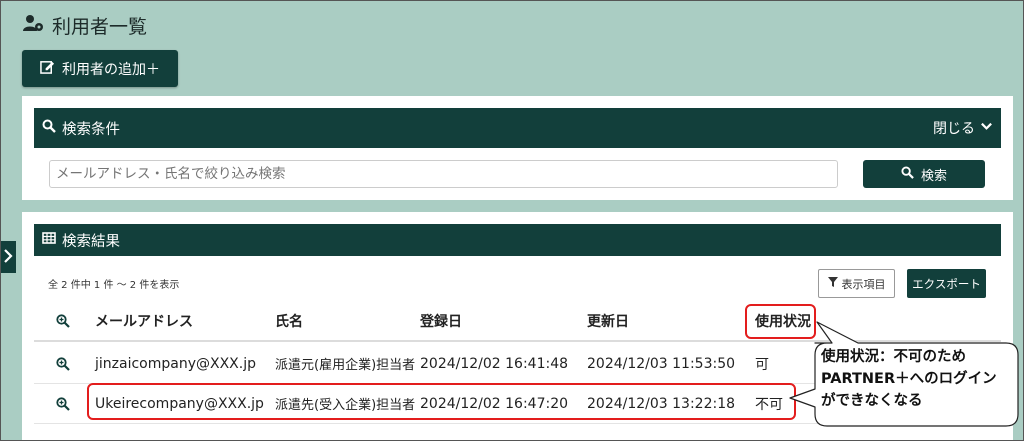  I want to click on cell-updated: 2024/12/03 11:53:50, so click(661, 363).